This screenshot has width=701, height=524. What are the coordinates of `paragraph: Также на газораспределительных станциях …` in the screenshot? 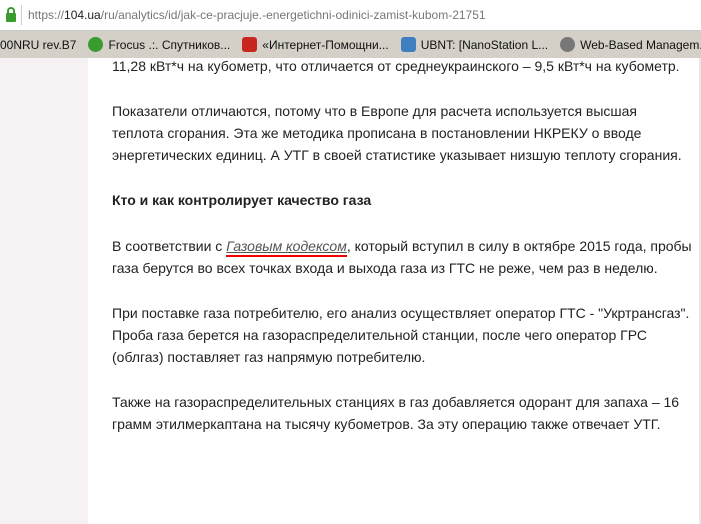 It's located at (396, 413).